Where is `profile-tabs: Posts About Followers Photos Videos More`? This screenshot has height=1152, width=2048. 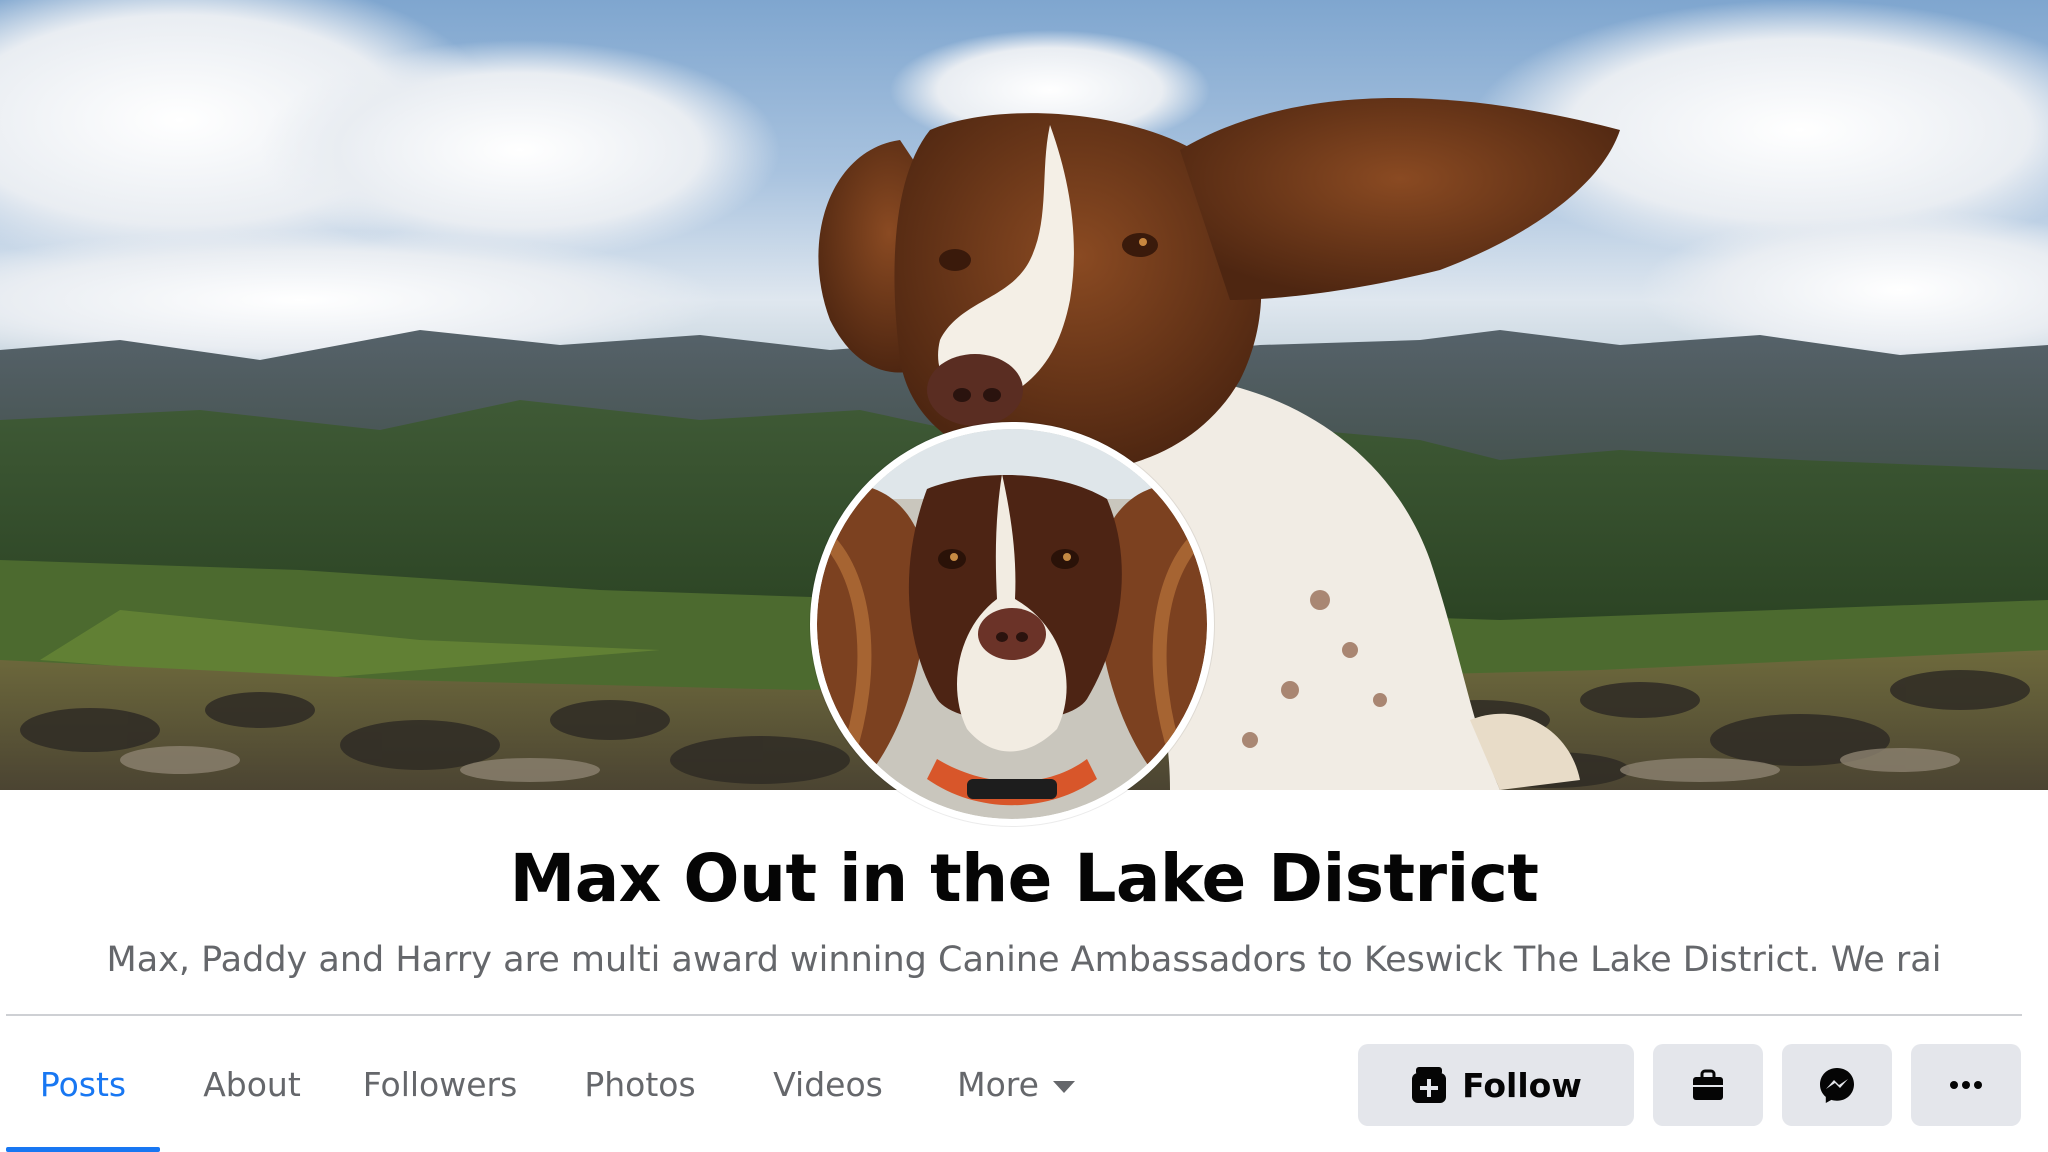 profile-tabs: Posts About Followers Photos Videos More is located at coordinates (560, 1084).